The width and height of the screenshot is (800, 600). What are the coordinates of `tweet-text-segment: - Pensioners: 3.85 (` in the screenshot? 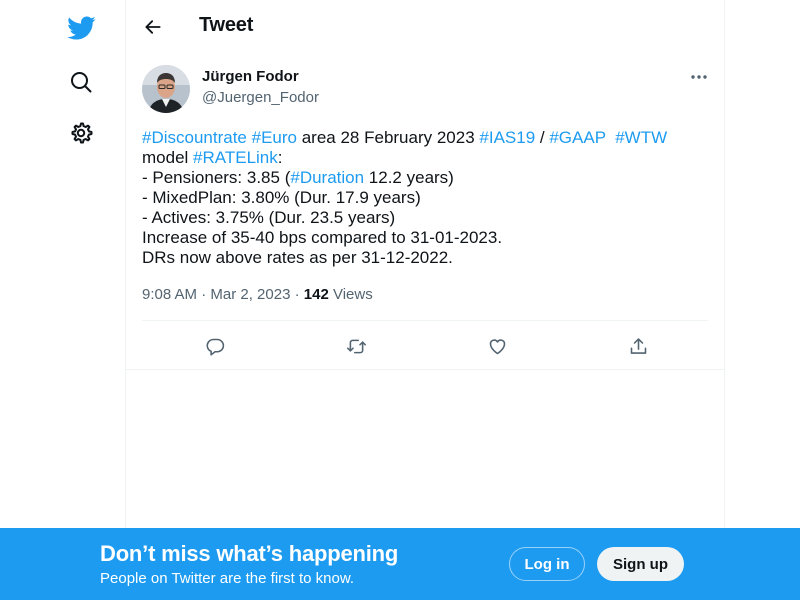 It's located at (216, 177).